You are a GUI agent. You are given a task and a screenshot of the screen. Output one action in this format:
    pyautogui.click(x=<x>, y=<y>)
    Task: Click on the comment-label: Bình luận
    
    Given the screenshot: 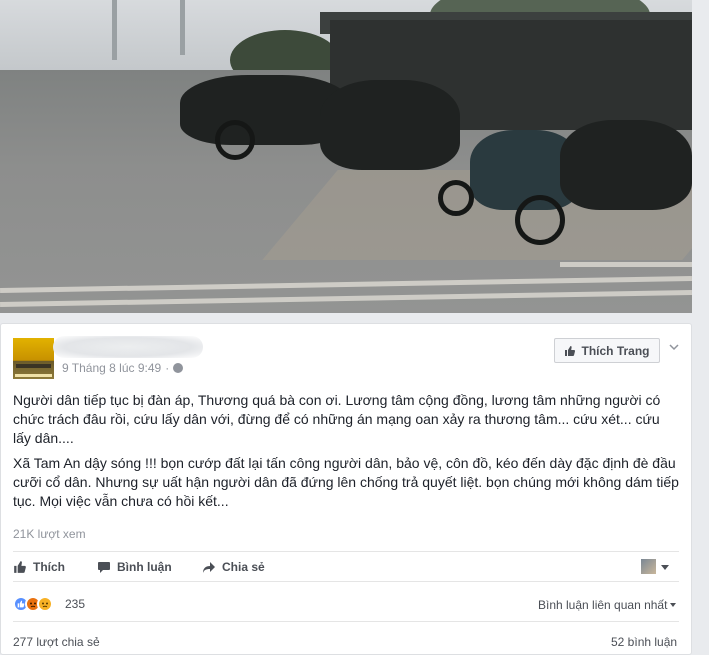 What is the action you would take?
    pyautogui.click(x=144, y=567)
    